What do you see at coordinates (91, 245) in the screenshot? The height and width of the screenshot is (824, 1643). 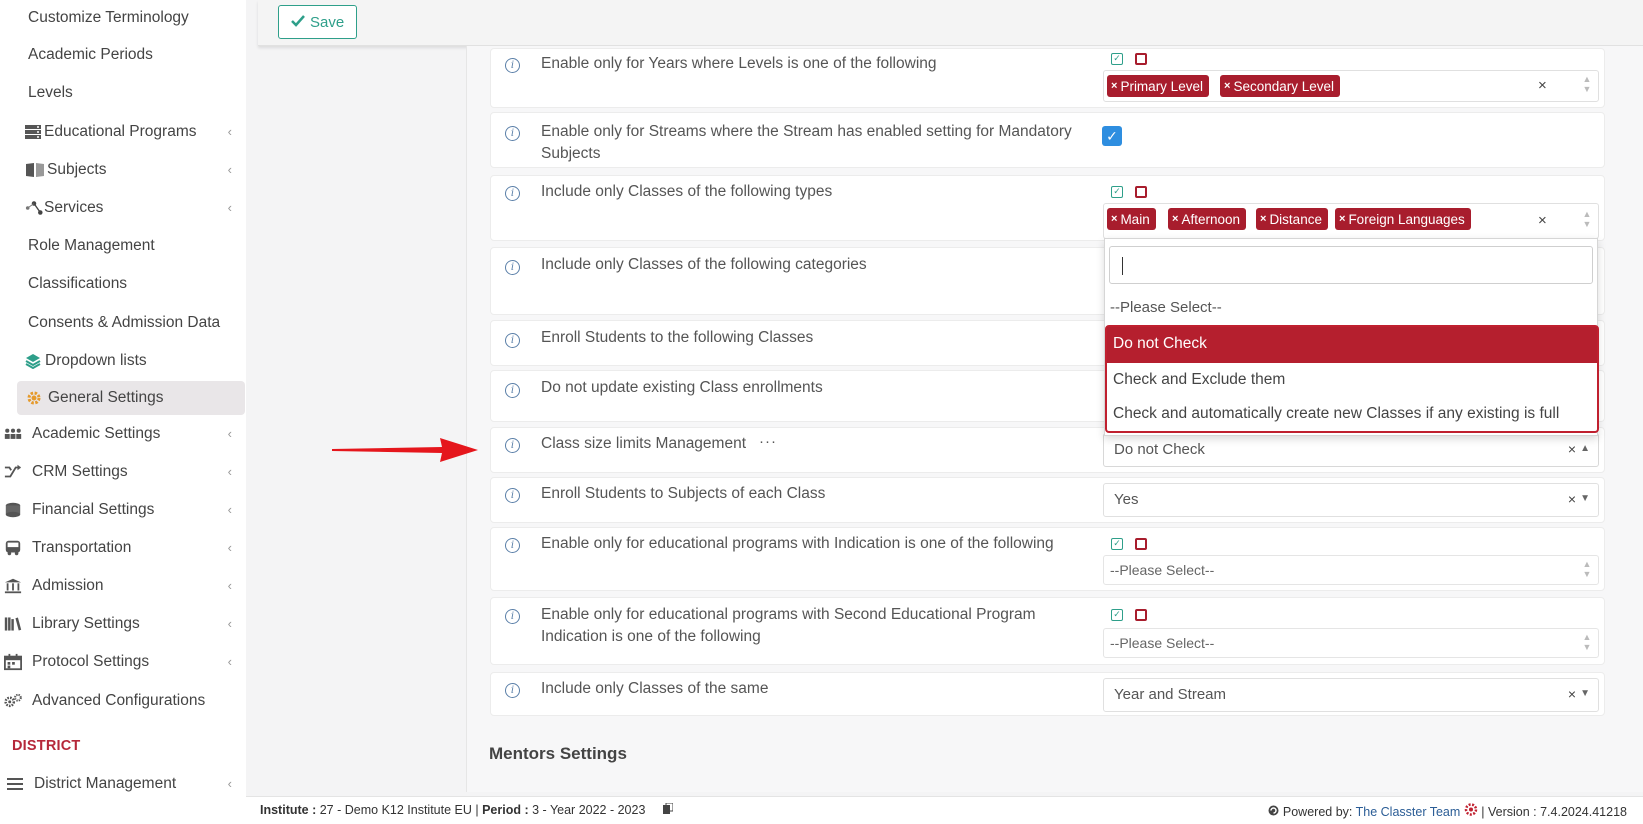 I see `sidebar-item-label: Role Management` at bounding box center [91, 245].